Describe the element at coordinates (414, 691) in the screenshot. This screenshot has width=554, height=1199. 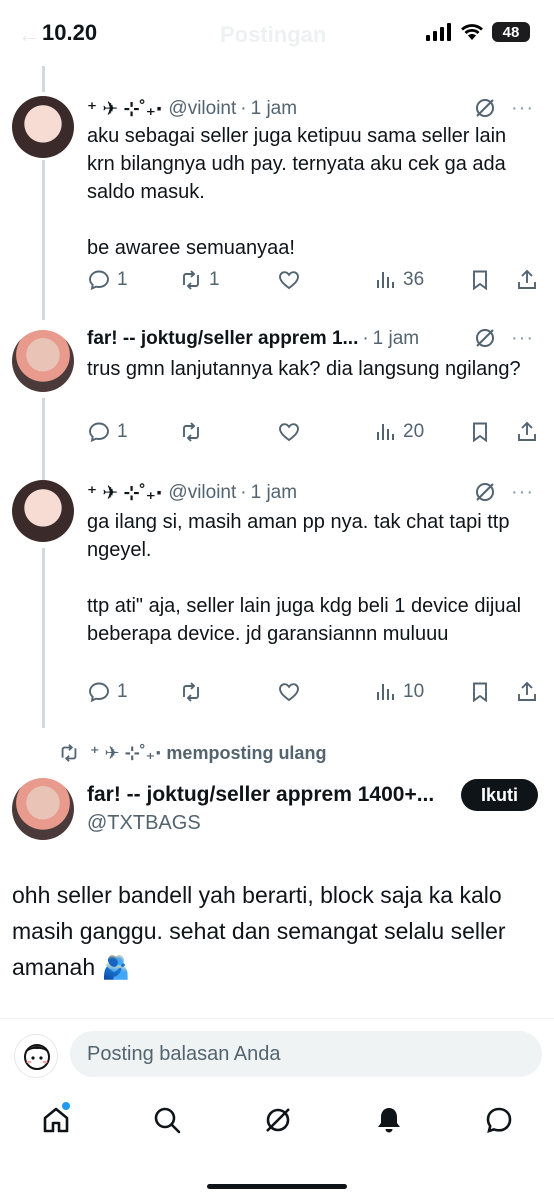
I see `views-count: 10` at that location.